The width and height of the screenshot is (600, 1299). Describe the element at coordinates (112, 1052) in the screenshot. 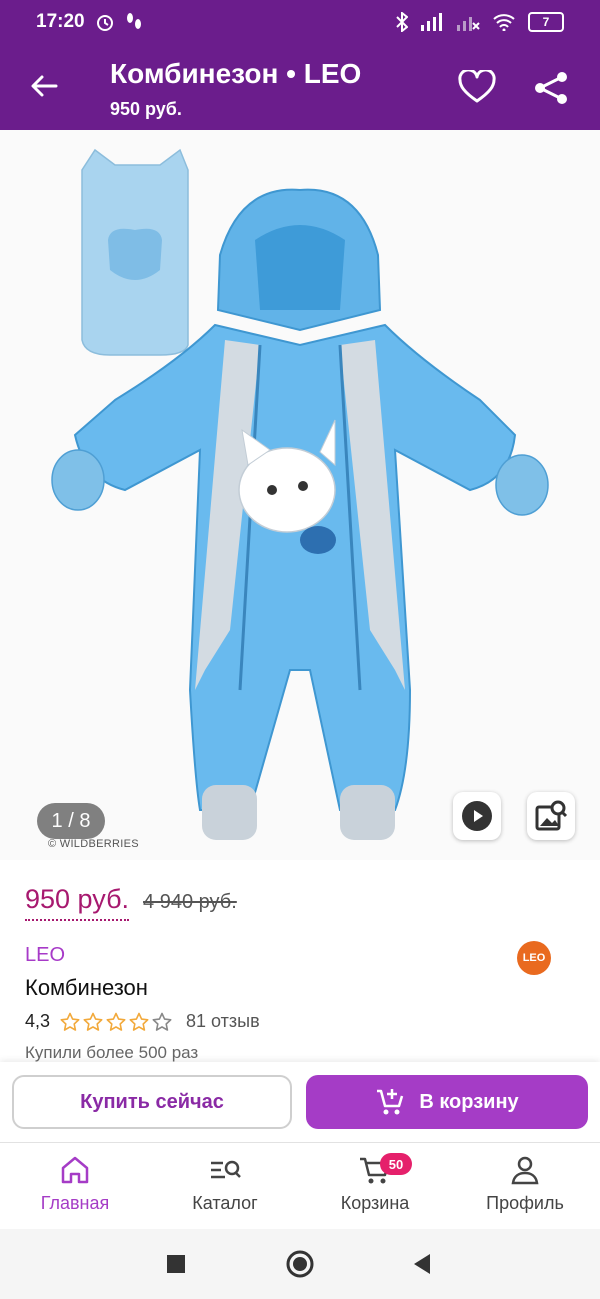

I see `bought-count: Купили более 500 раз` at that location.